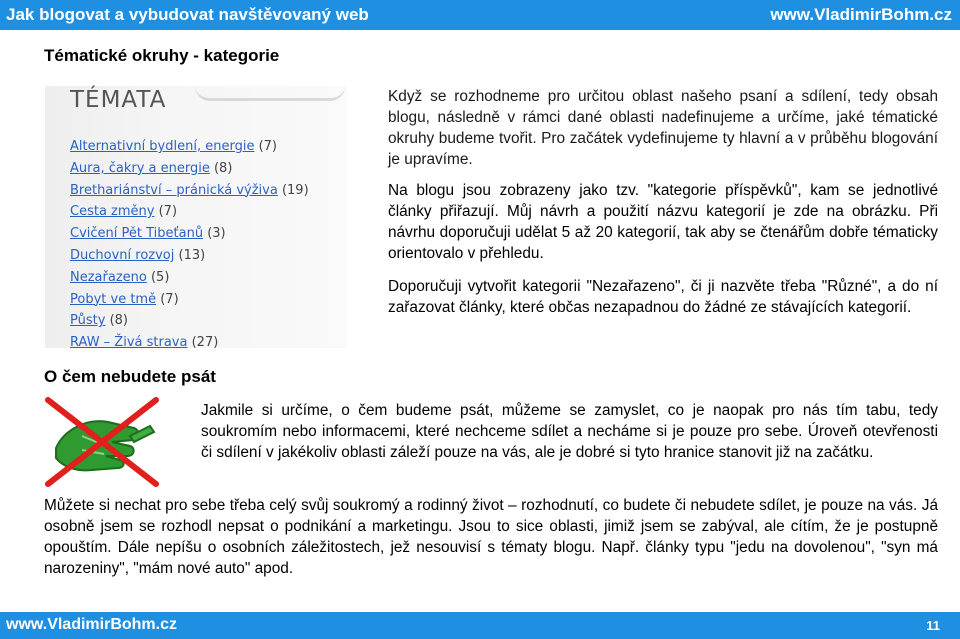 The width and height of the screenshot is (960, 639). I want to click on category-link: Pobyt ve tmě, so click(113, 299).